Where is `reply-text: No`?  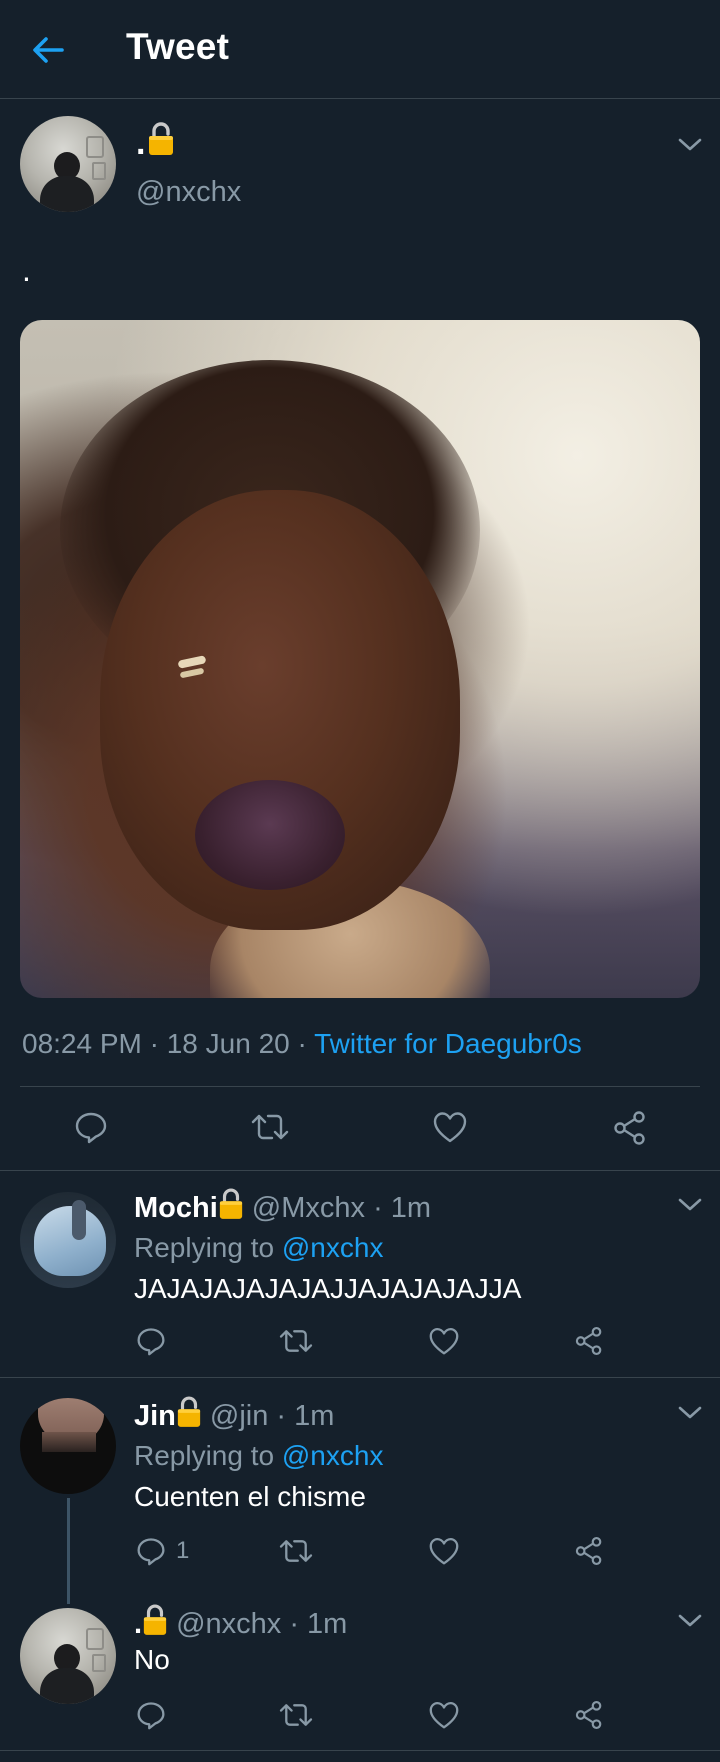 reply-text: No is located at coordinates (152, 1659).